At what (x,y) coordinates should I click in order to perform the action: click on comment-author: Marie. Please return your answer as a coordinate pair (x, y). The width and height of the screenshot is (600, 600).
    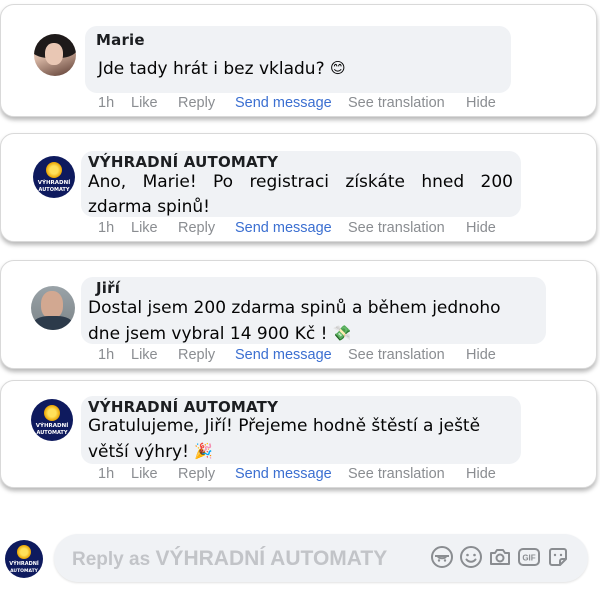
    Looking at the image, I should click on (120, 40).